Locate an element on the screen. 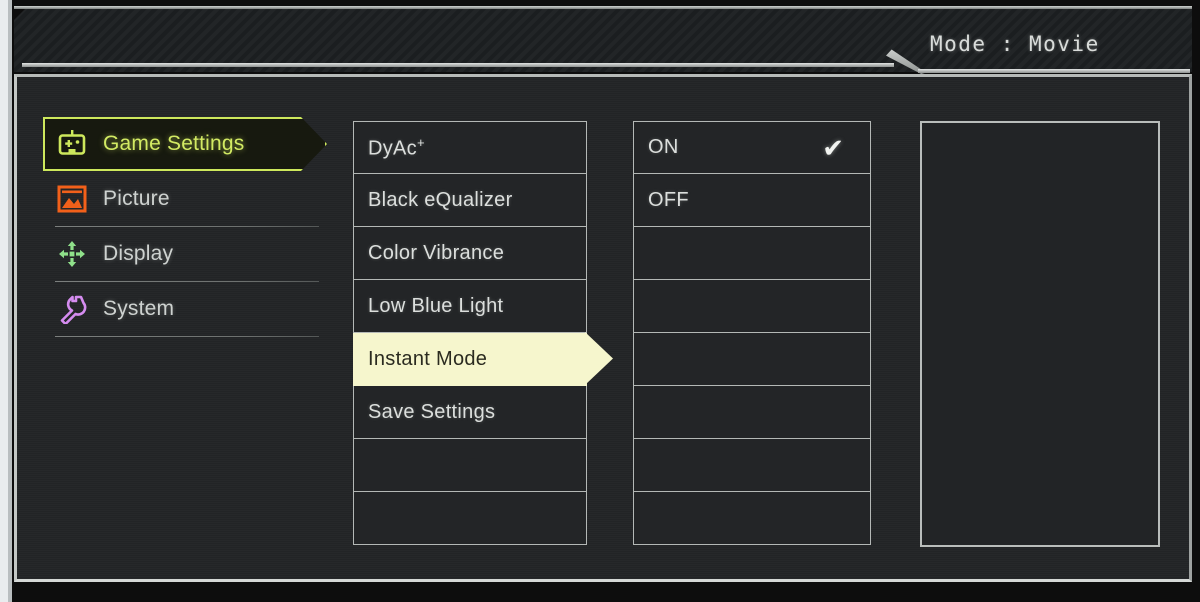 Image resolution: width=1200 pixels, height=602 pixels. gamepad-icon is located at coordinates (72, 144).